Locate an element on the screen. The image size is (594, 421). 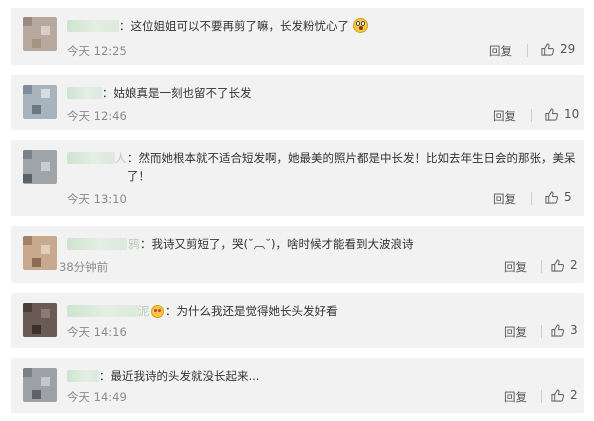
timestamp: 今天 12:25 is located at coordinates (97, 51).